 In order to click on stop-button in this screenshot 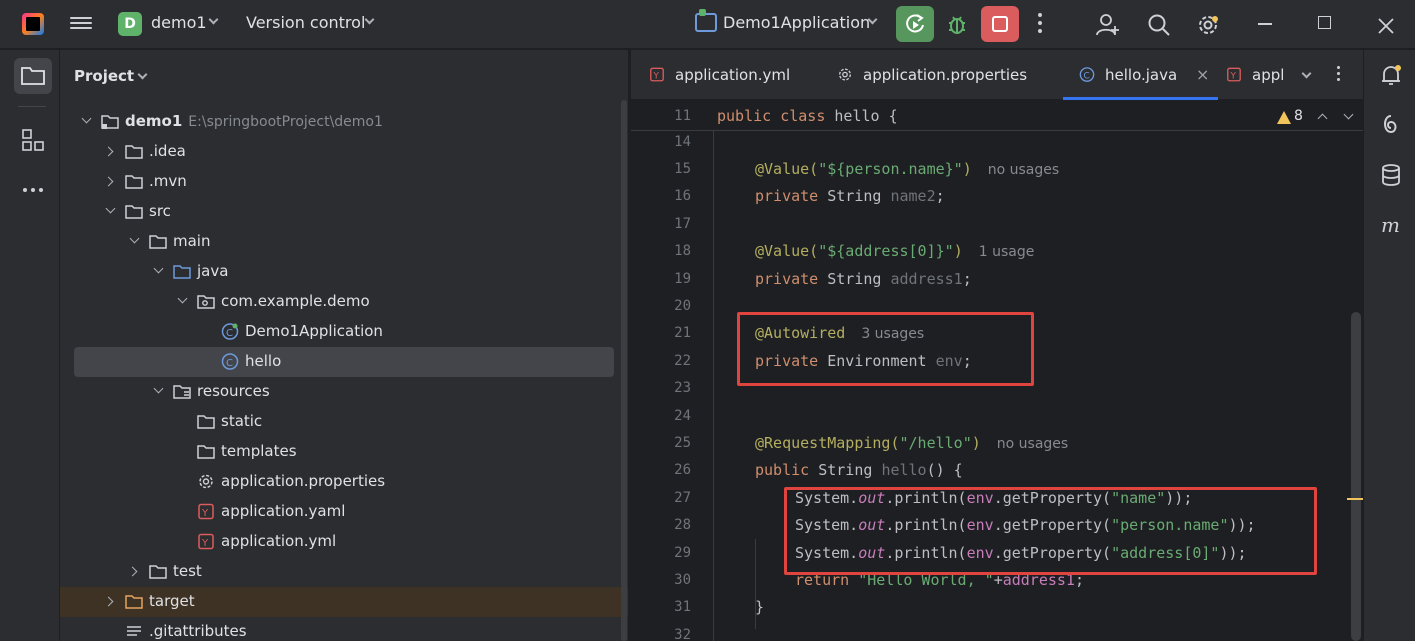, I will do `click(1000, 24)`.